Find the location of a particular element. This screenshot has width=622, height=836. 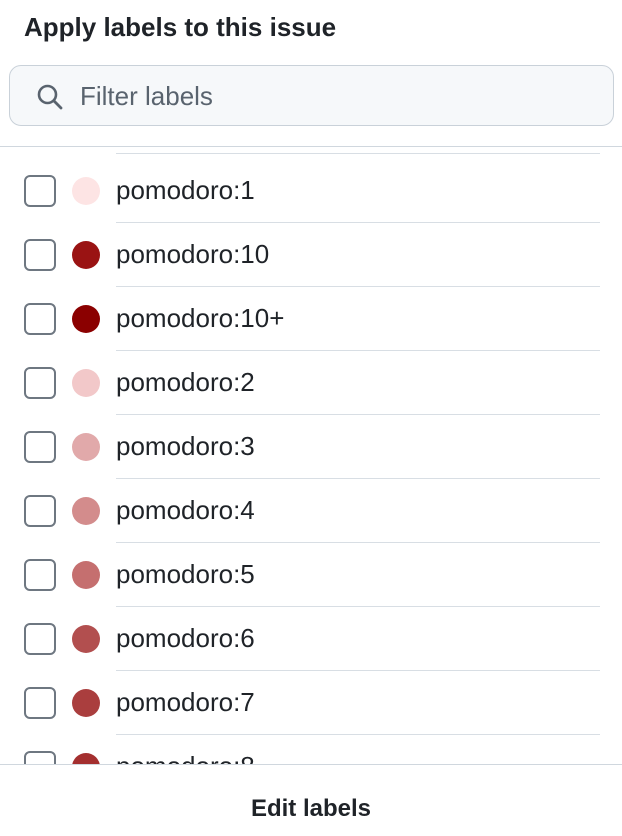

label-name: pomodoro:10 is located at coordinates (193, 254).